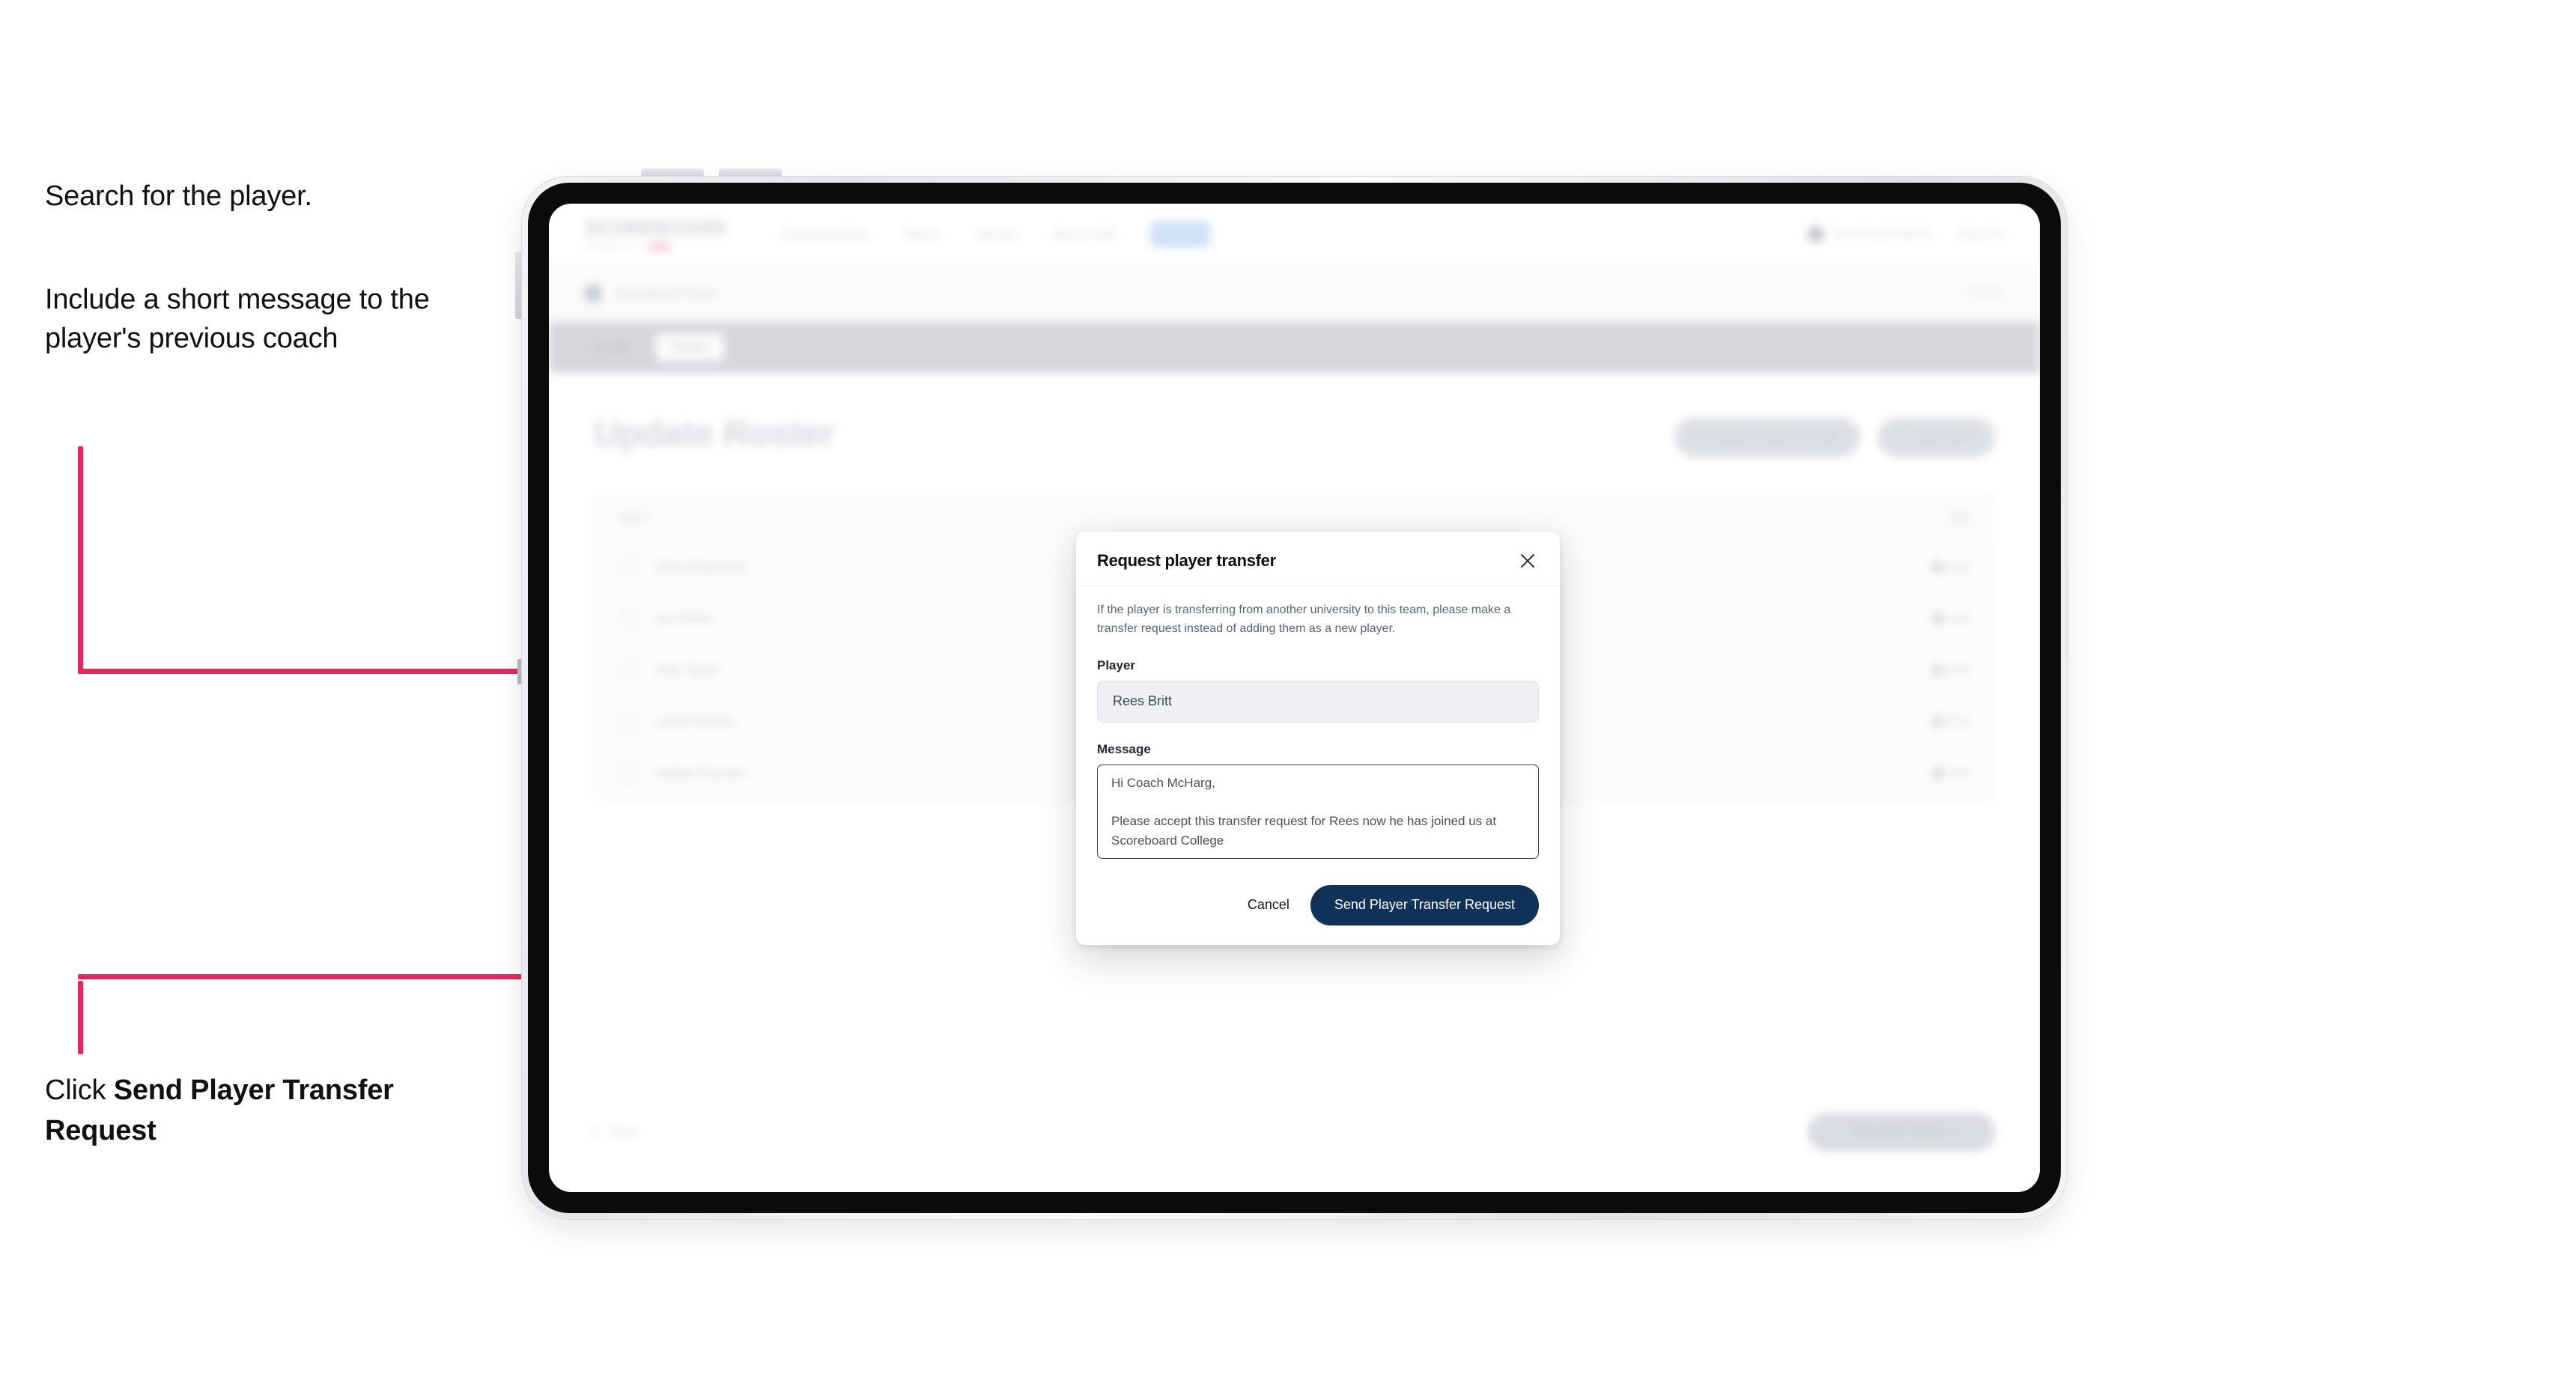  Describe the element at coordinates (1186, 560) in the screenshot. I see `modal-title: Request player transfer` at that location.